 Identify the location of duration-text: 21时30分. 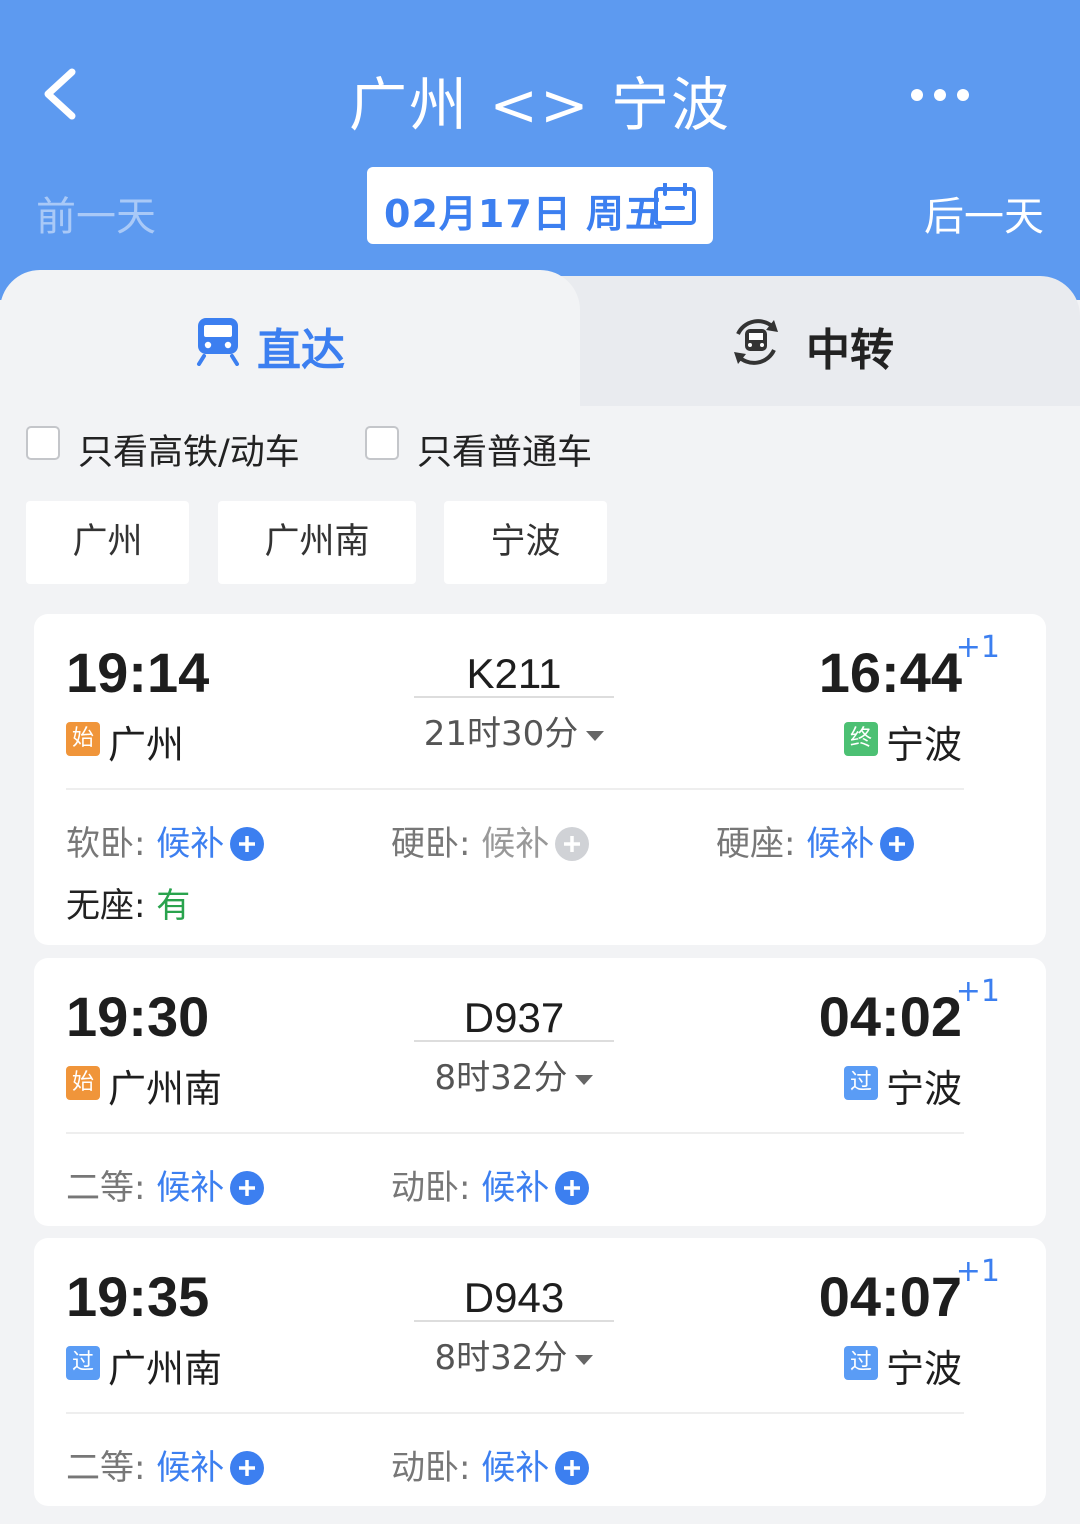
(501, 734).